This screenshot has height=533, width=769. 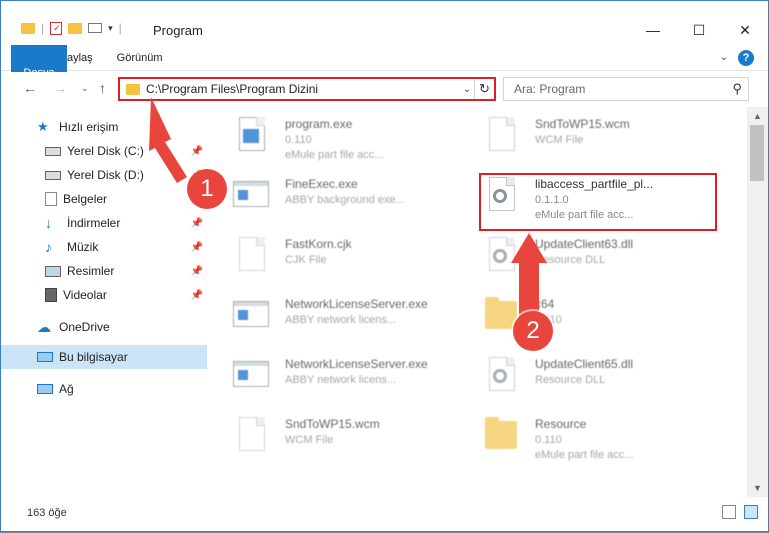 What do you see at coordinates (207, 189) in the screenshot?
I see `step-badge-1: 1` at bounding box center [207, 189].